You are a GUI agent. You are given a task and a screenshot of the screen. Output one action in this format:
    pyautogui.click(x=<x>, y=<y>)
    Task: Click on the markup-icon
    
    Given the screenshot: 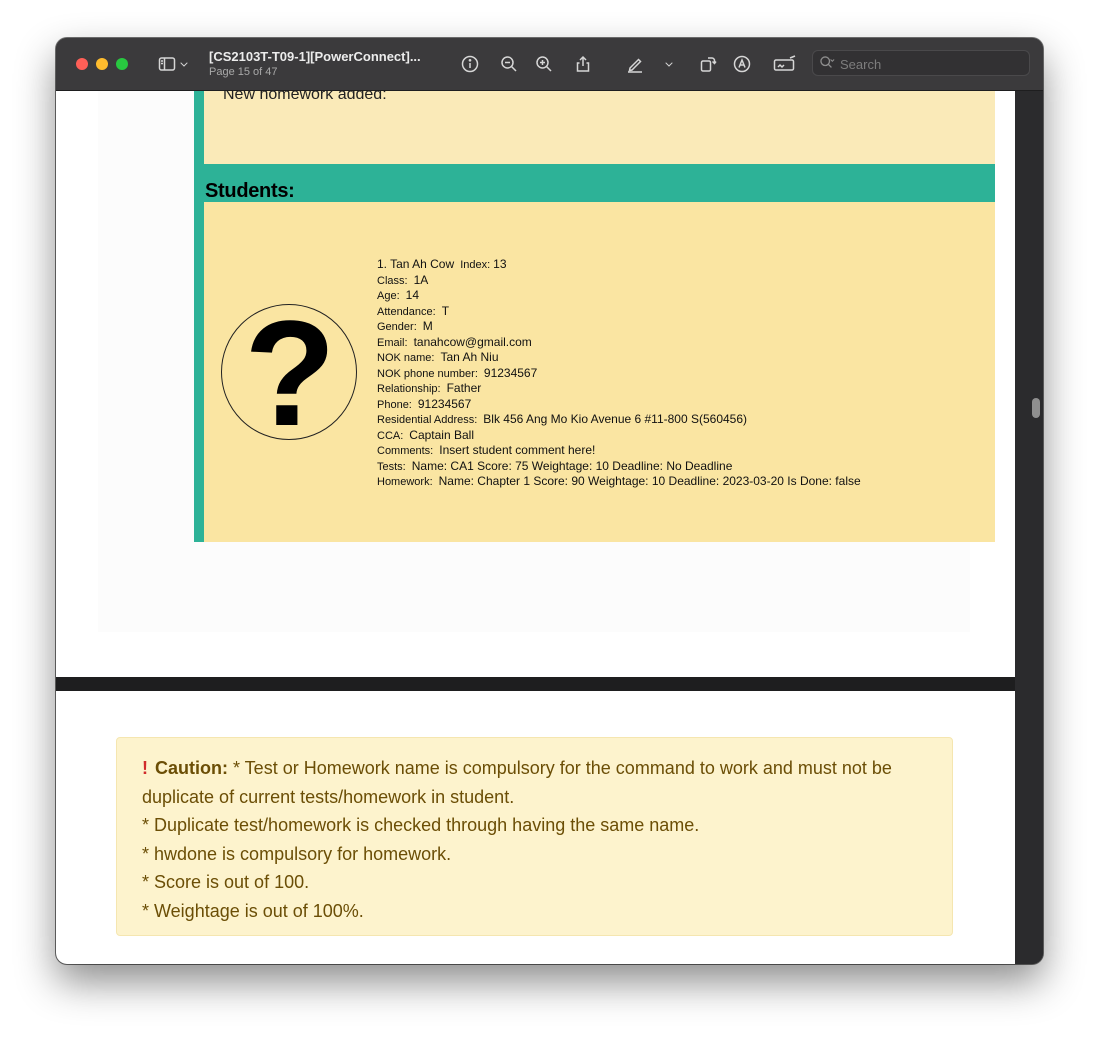 What is the action you would take?
    pyautogui.click(x=635, y=64)
    